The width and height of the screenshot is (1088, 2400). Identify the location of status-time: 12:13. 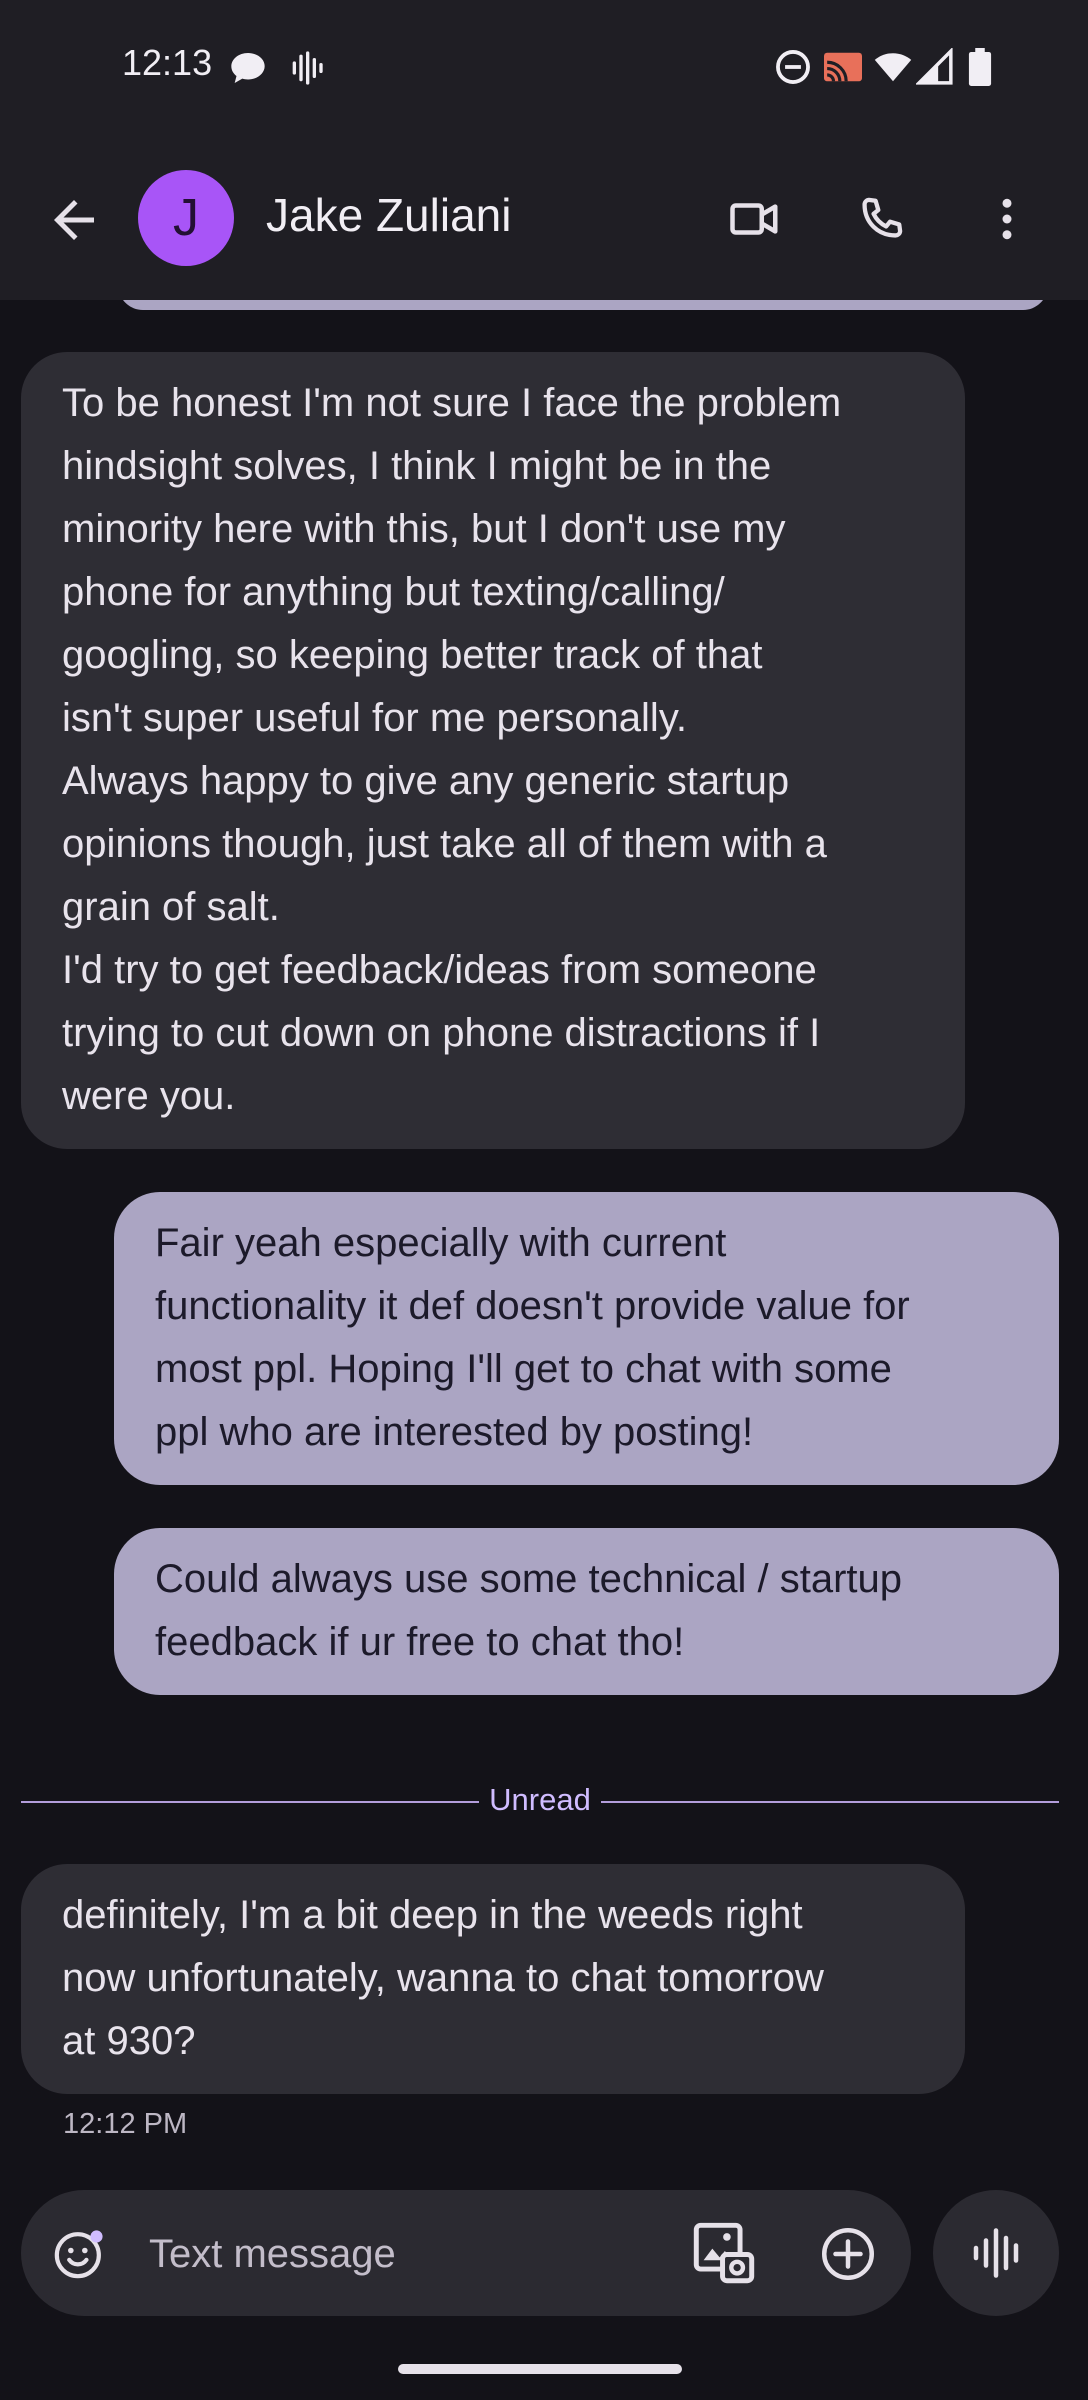
(167, 62).